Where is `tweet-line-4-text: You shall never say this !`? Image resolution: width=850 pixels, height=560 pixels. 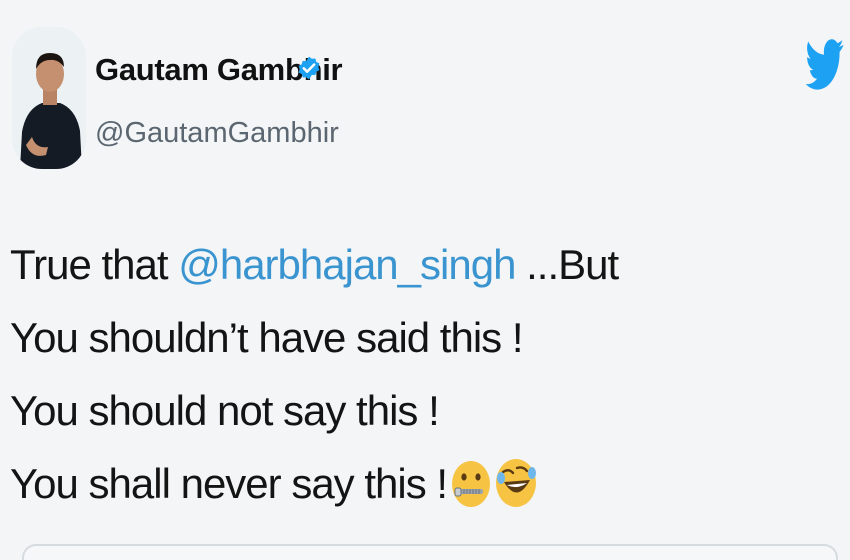 tweet-line-4-text: You shall never say this ! is located at coordinates (229, 483).